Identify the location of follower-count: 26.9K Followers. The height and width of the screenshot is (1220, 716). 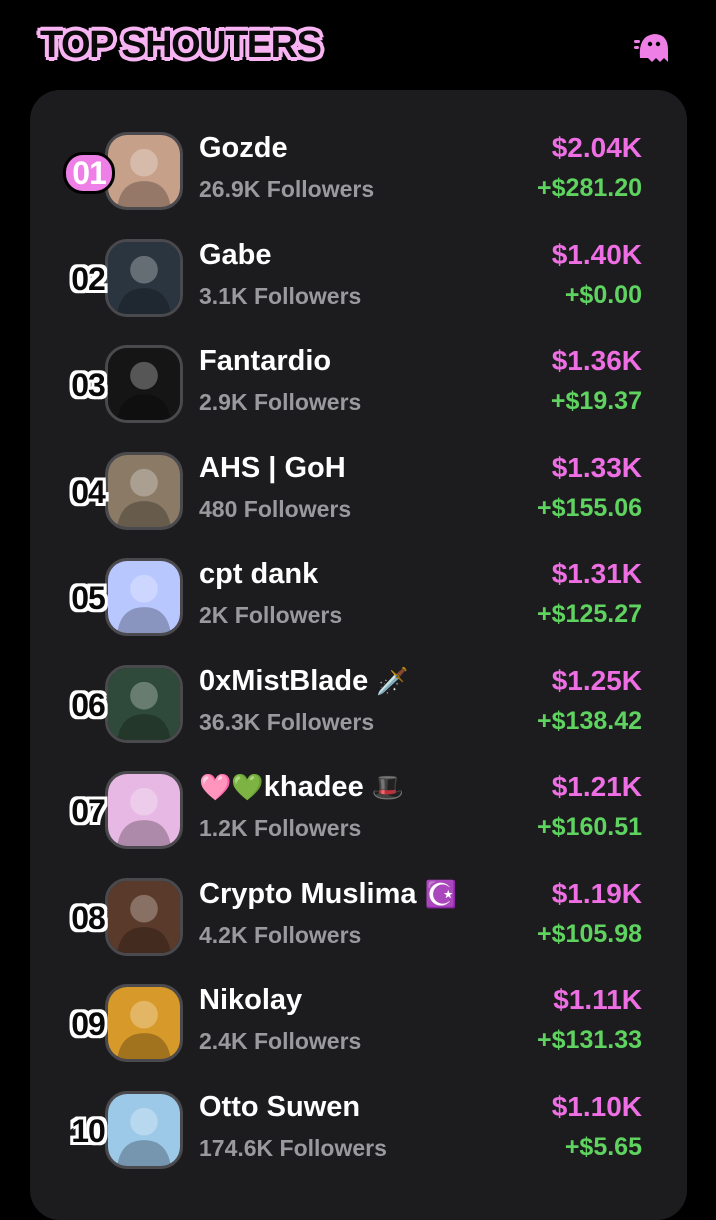
(287, 189).